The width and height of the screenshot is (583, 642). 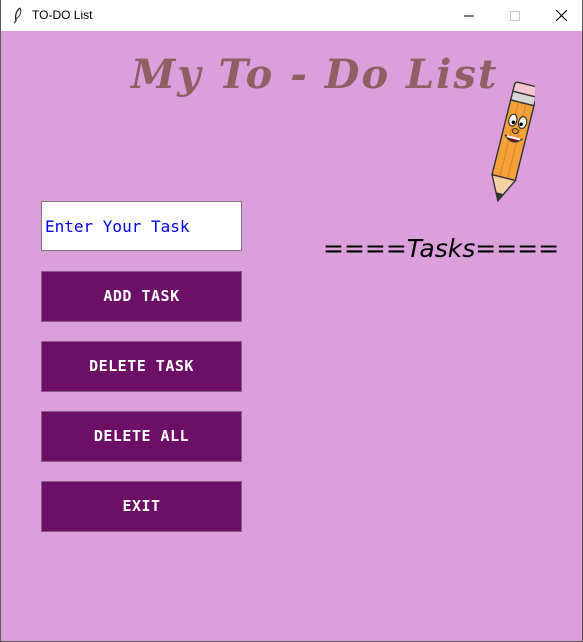 I want to click on window-title: TO-DO List, so click(x=62, y=15).